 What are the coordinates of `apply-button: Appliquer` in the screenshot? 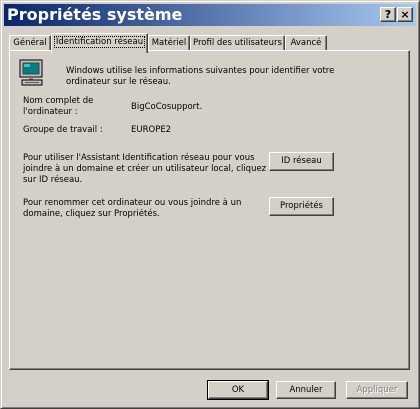 It's located at (377, 390).